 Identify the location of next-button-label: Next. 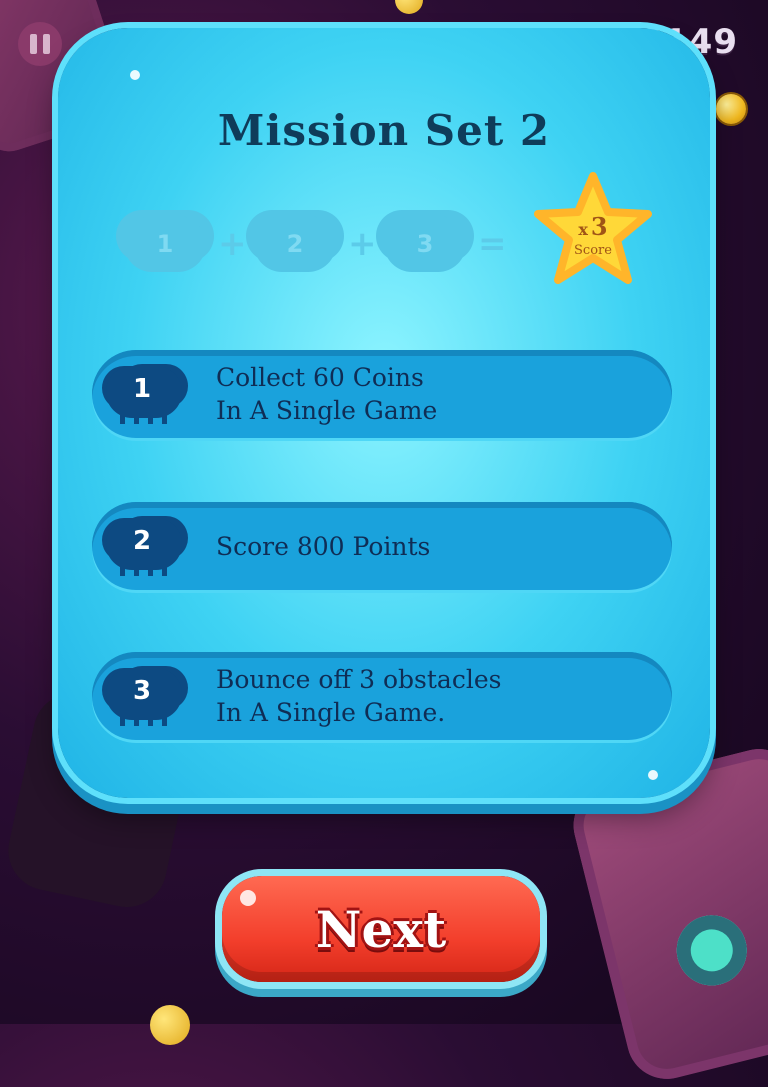
(381, 929).